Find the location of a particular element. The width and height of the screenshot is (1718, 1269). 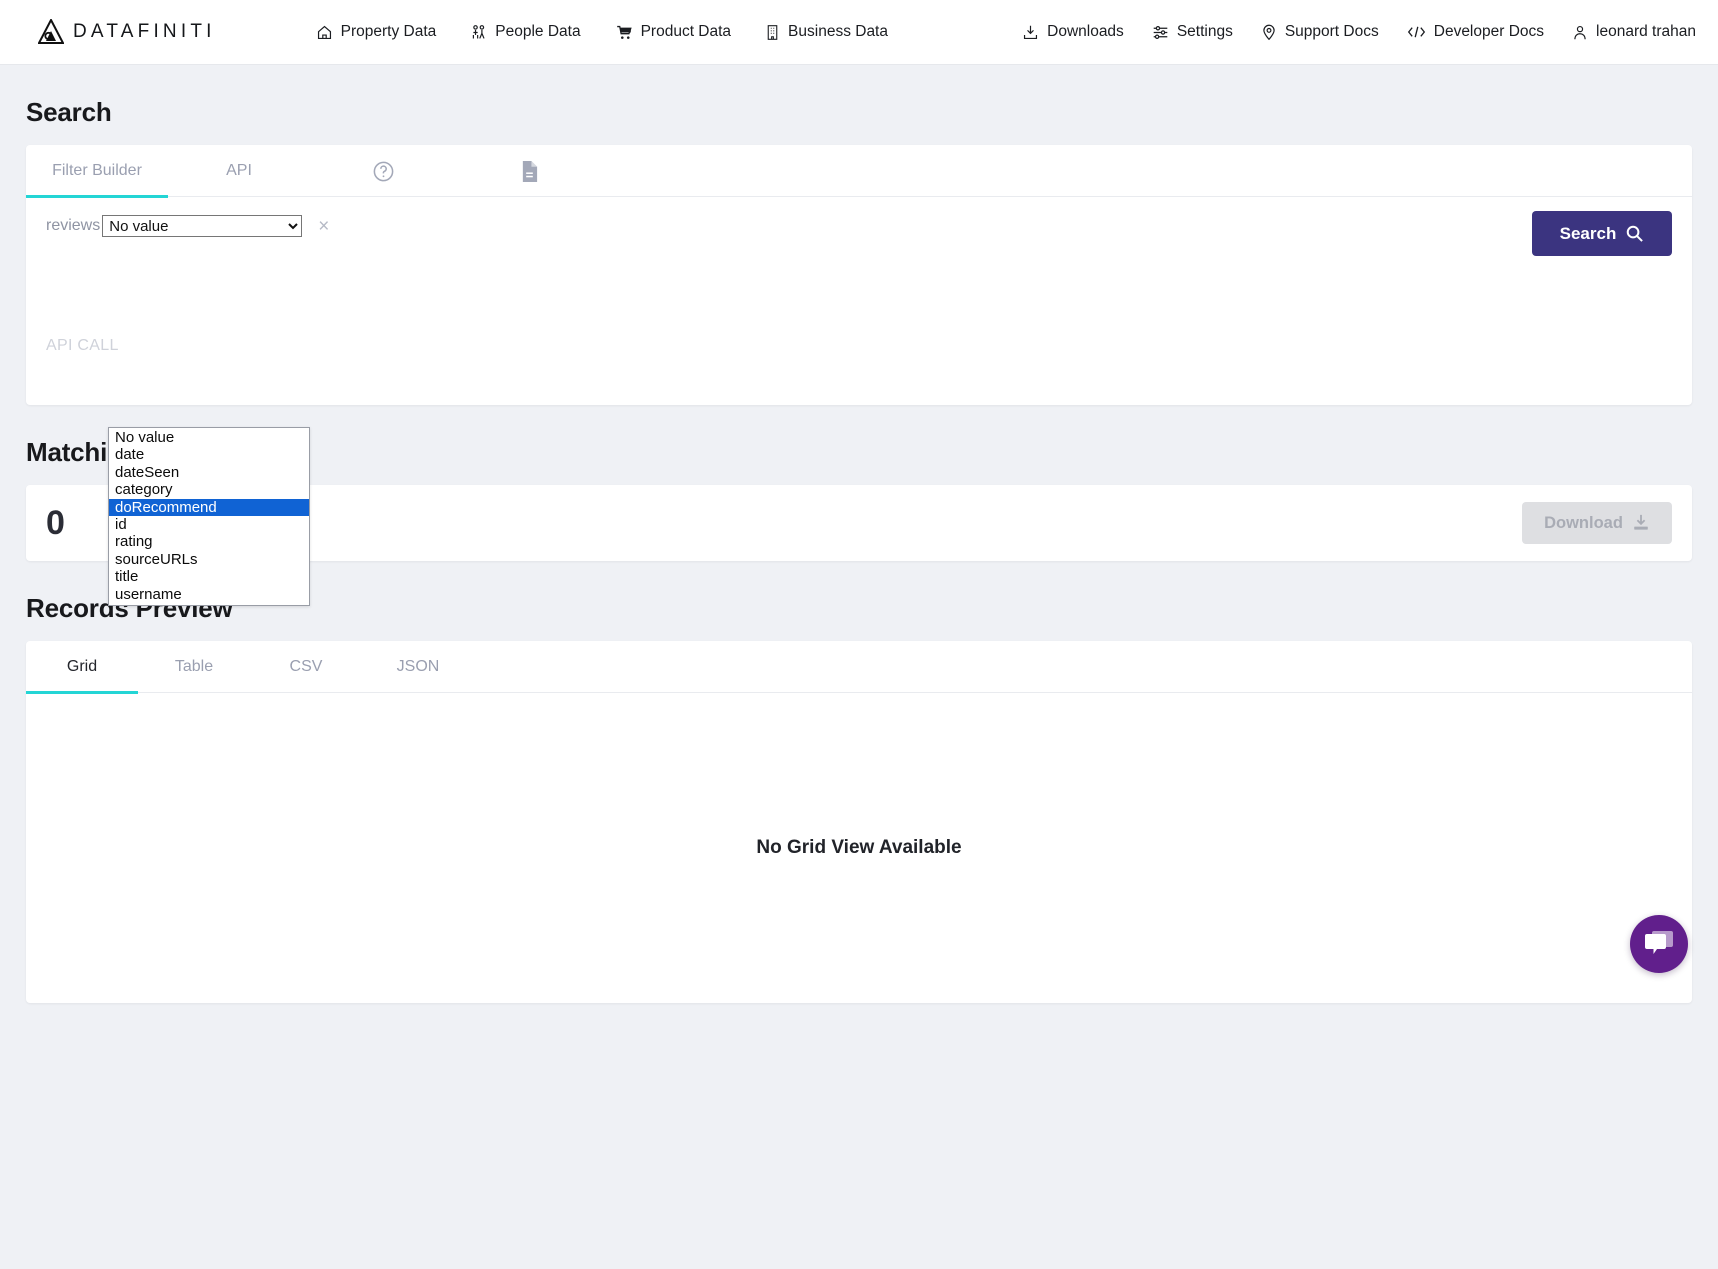

nav-item-product-data: Product Data is located at coordinates (673, 32).